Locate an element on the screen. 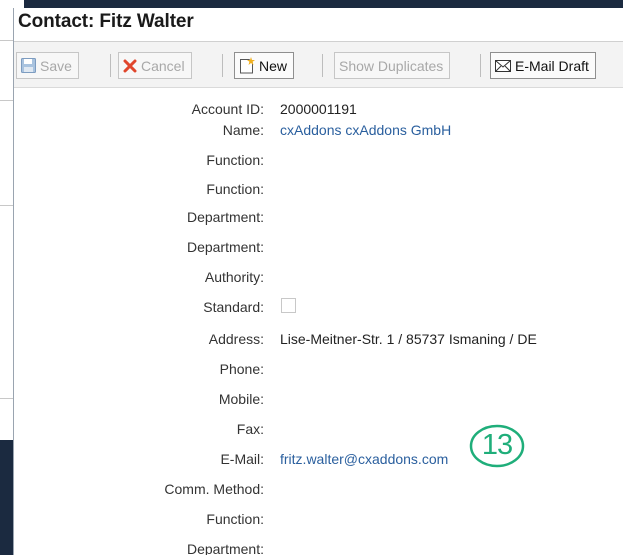 The image size is (623, 555). cancel-x-icon is located at coordinates (130, 66).